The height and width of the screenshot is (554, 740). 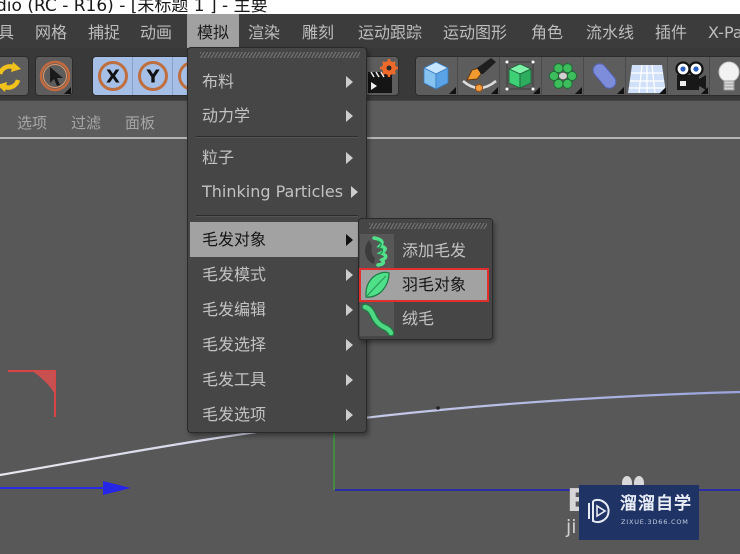 What do you see at coordinates (277, 309) in the screenshot?
I see `menu-item-hair-edit: 毛发编辑` at bounding box center [277, 309].